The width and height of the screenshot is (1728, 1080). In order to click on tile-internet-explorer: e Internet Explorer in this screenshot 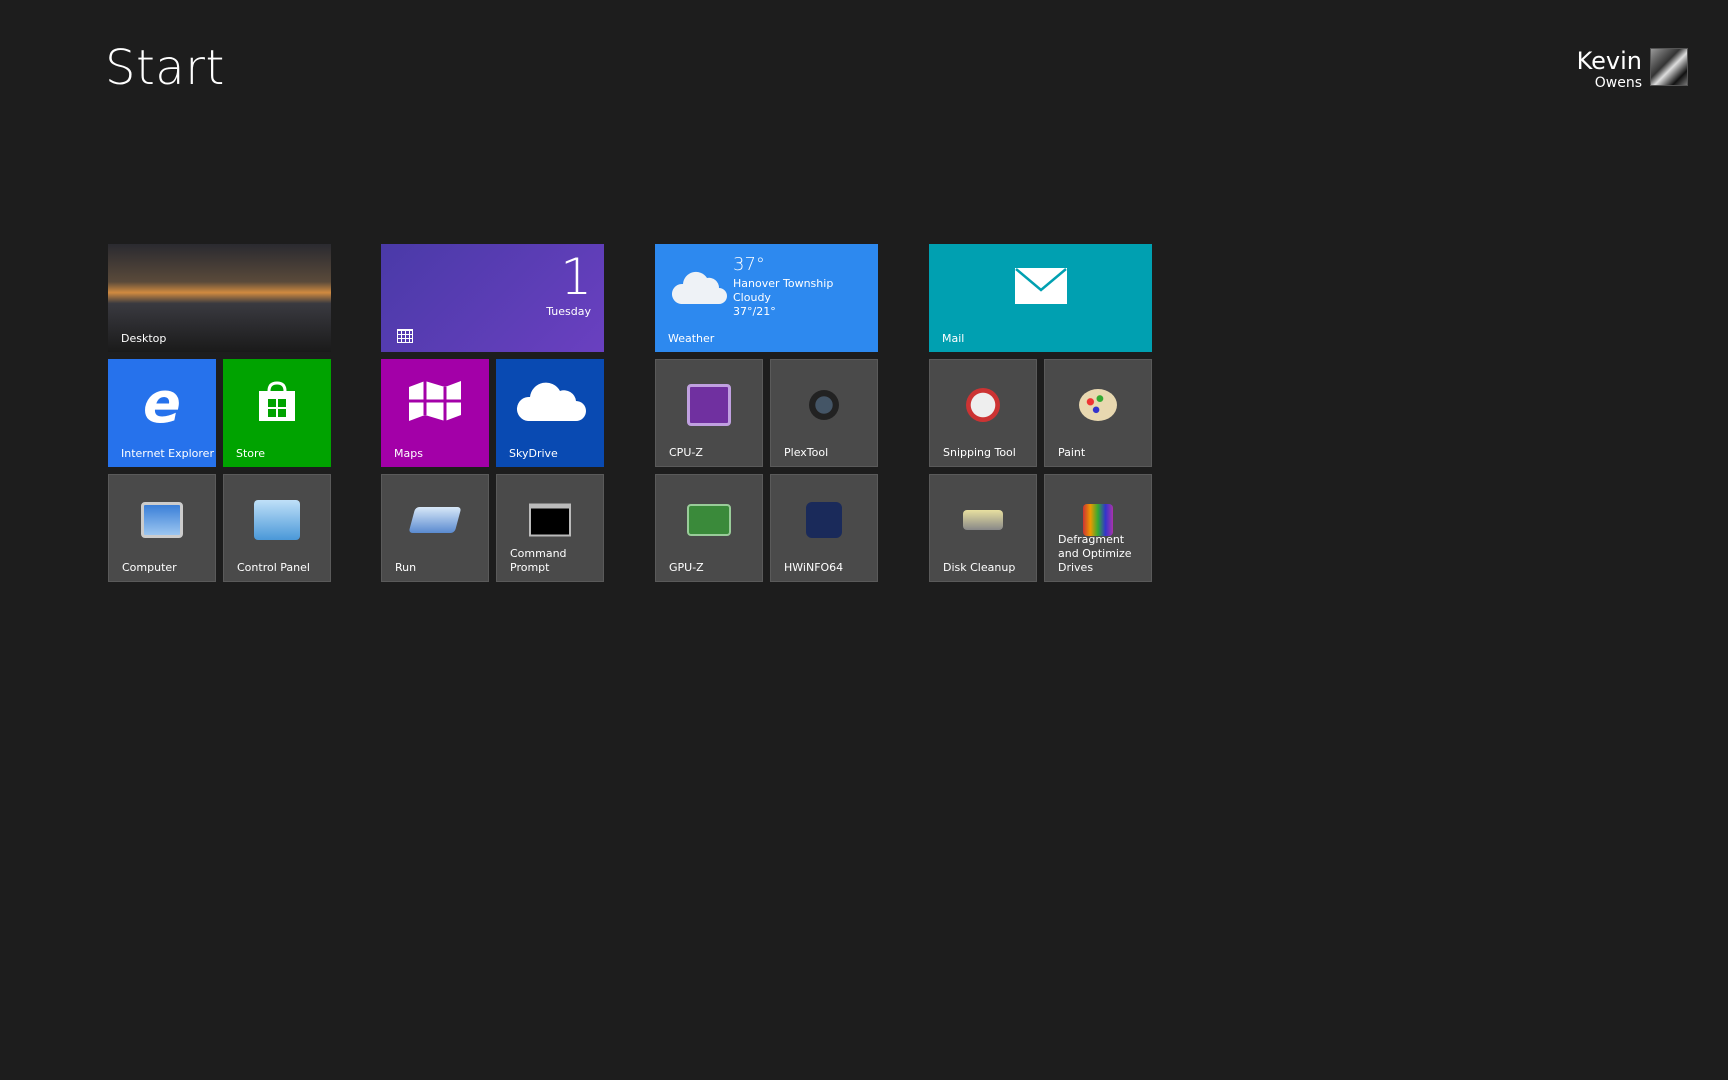, I will do `click(162, 413)`.